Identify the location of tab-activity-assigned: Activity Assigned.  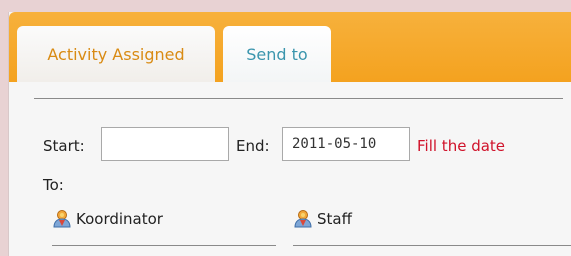
(116, 54).